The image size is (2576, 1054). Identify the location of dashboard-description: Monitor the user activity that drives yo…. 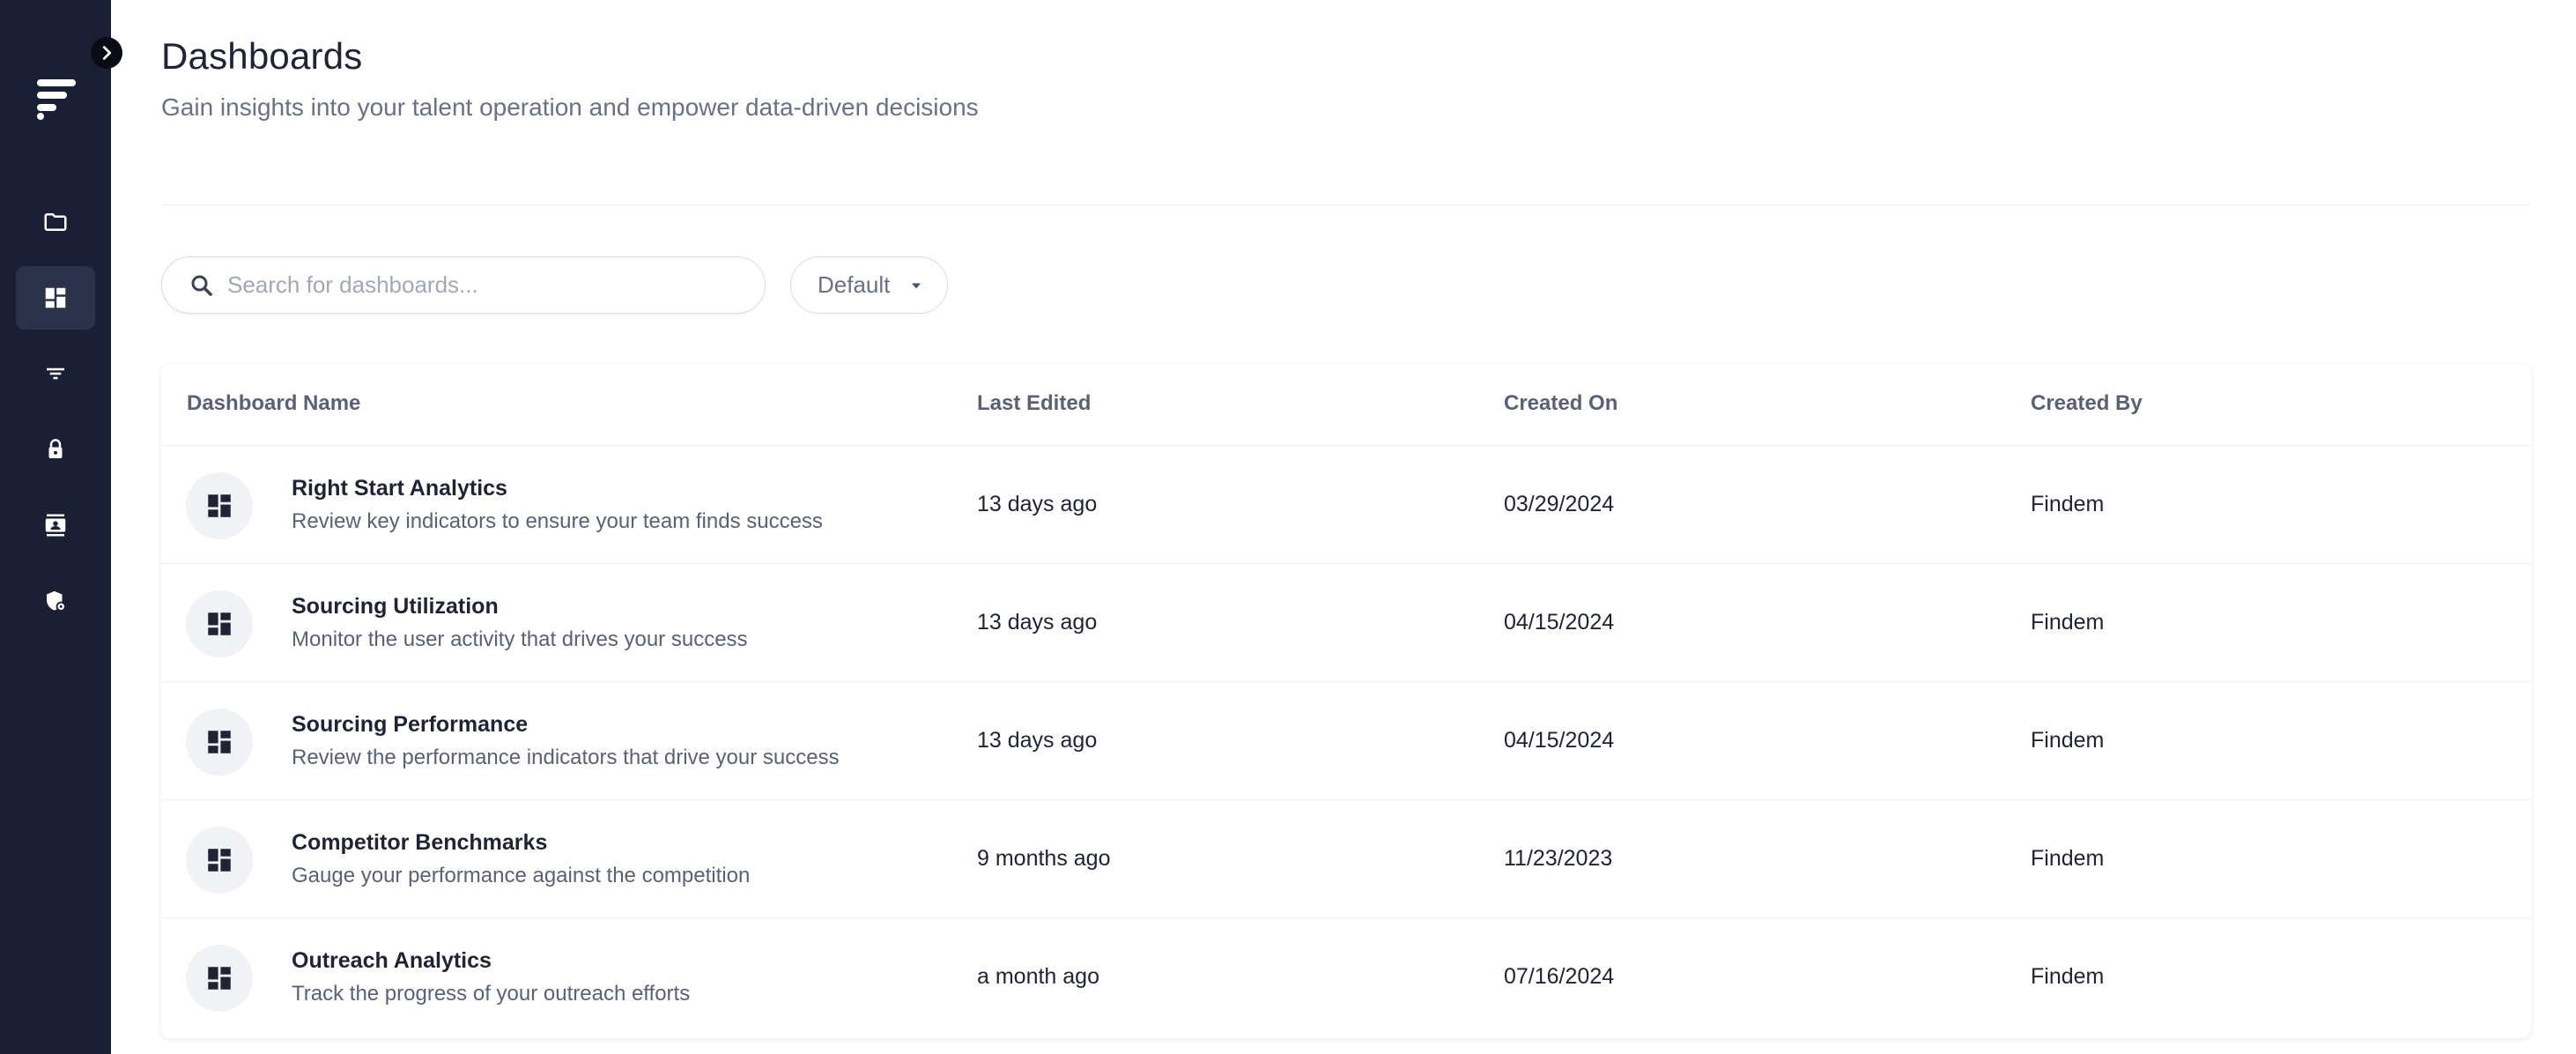
(520, 639).